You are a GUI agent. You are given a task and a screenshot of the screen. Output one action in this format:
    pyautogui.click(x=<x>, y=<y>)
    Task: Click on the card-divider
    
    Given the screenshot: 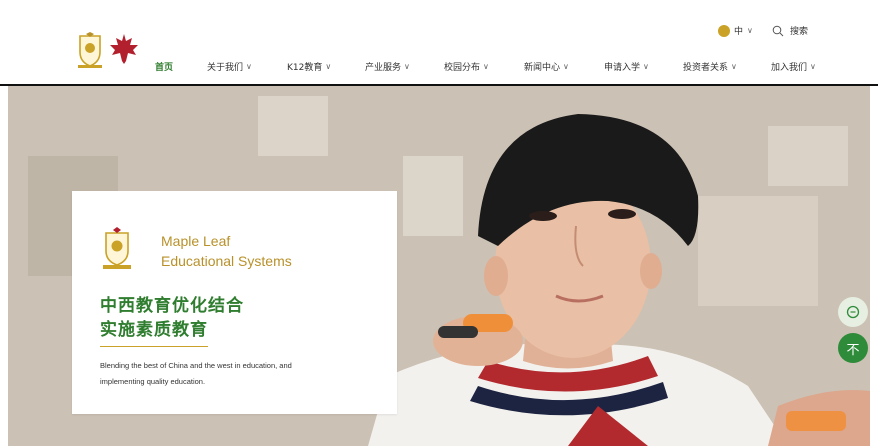 What is the action you would take?
    pyautogui.click(x=154, y=346)
    